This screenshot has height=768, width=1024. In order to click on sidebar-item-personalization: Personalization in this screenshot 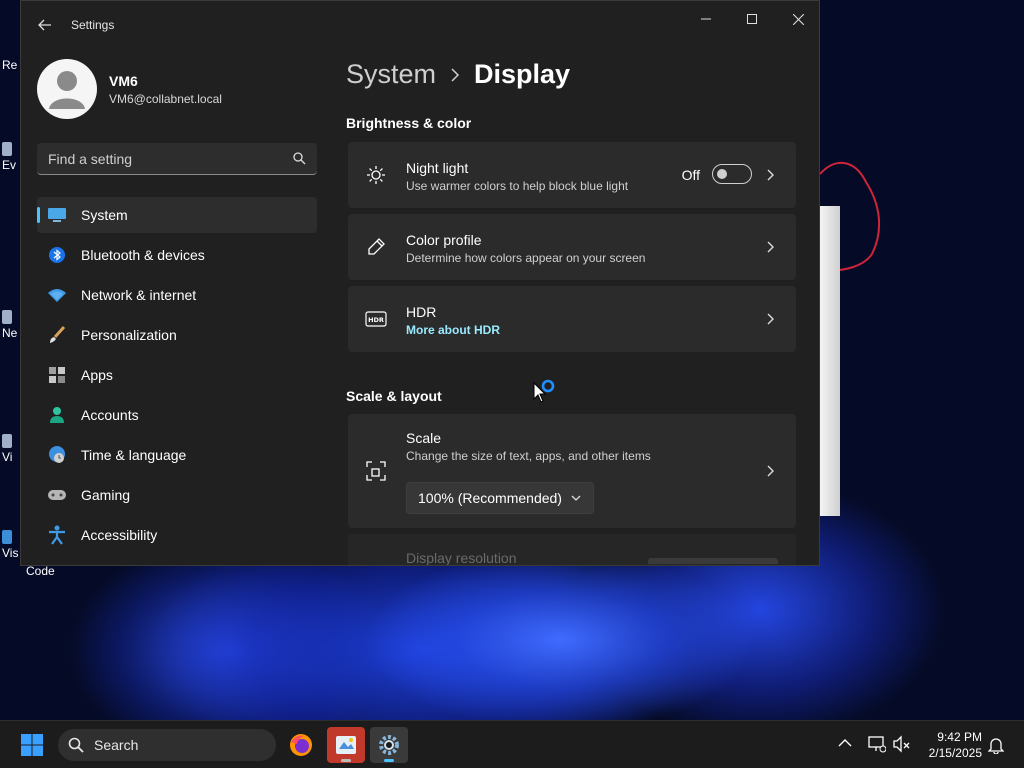, I will do `click(177, 335)`.